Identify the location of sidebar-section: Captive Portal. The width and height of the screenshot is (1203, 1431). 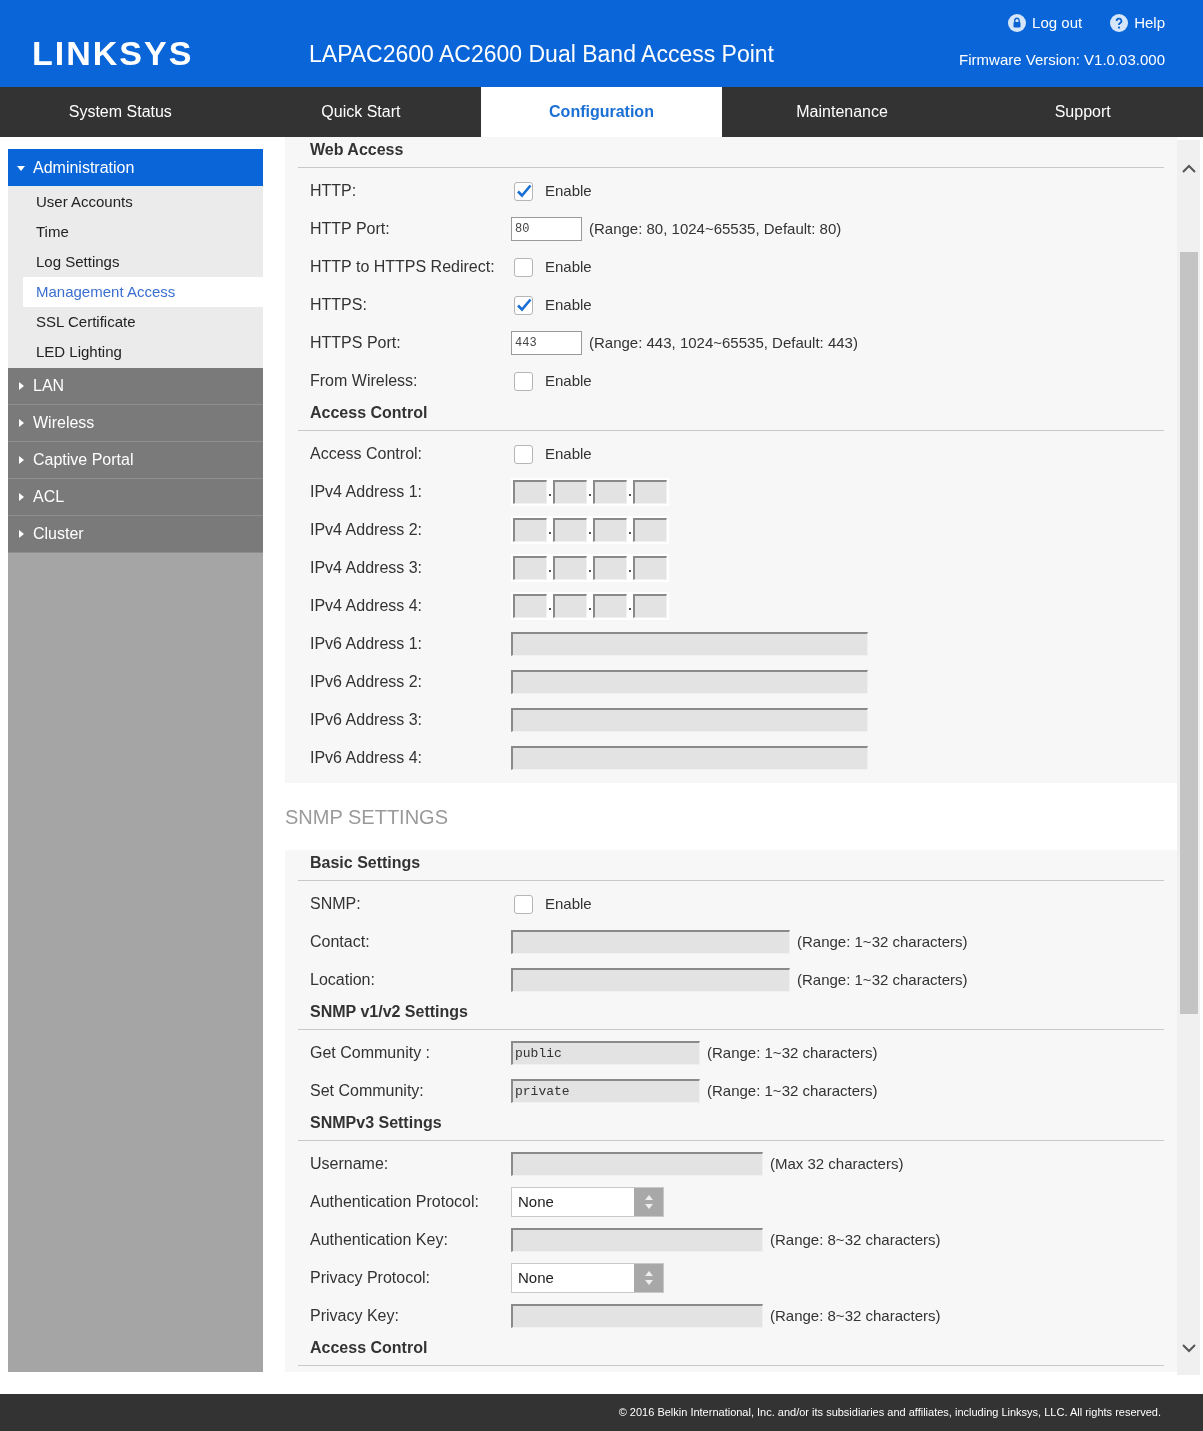
(135, 460).